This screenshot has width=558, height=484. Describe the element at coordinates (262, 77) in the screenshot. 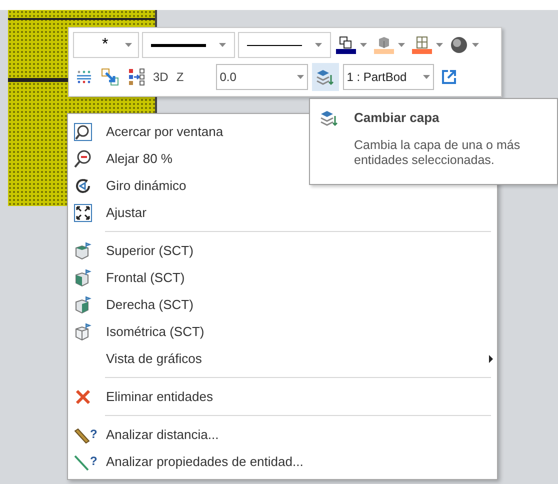

I see `z-value-field: 0.0` at that location.